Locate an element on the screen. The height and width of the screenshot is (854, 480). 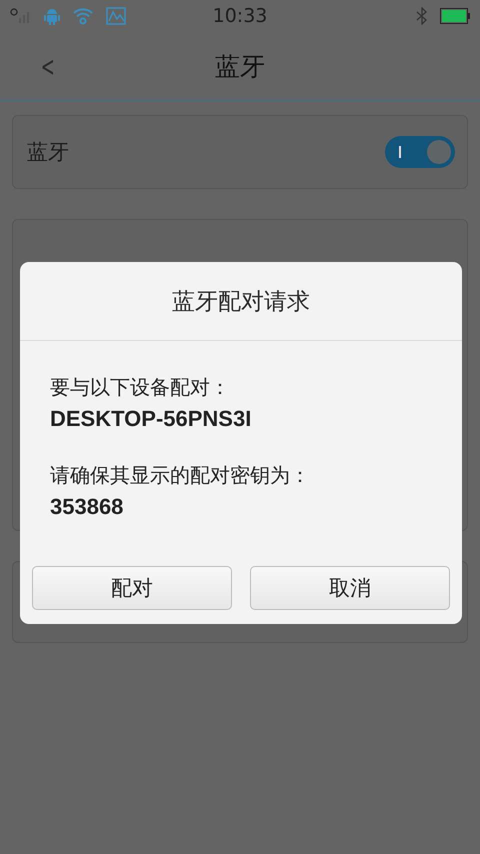
dialog-text: 请确保其显示的配对密钥为： is located at coordinates (180, 475).